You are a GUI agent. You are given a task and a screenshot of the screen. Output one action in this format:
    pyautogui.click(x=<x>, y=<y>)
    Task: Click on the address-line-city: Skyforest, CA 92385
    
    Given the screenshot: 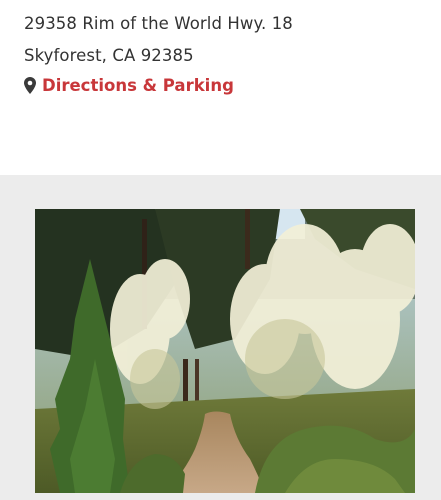 What is the action you would take?
    pyautogui.click(x=109, y=55)
    